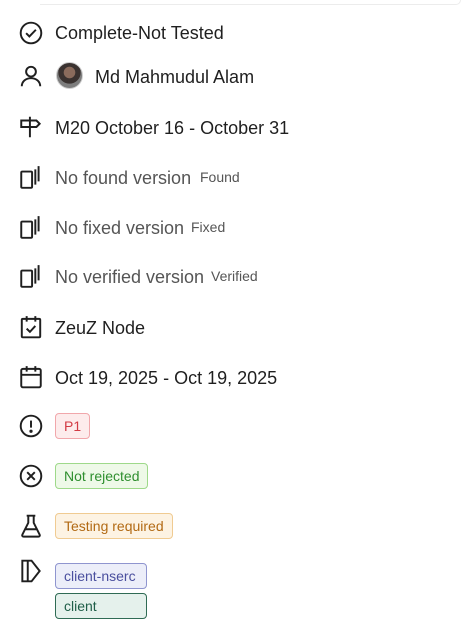 The image size is (467, 633). I want to click on label-chip-client-nserc: client-nserc, so click(101, 576).